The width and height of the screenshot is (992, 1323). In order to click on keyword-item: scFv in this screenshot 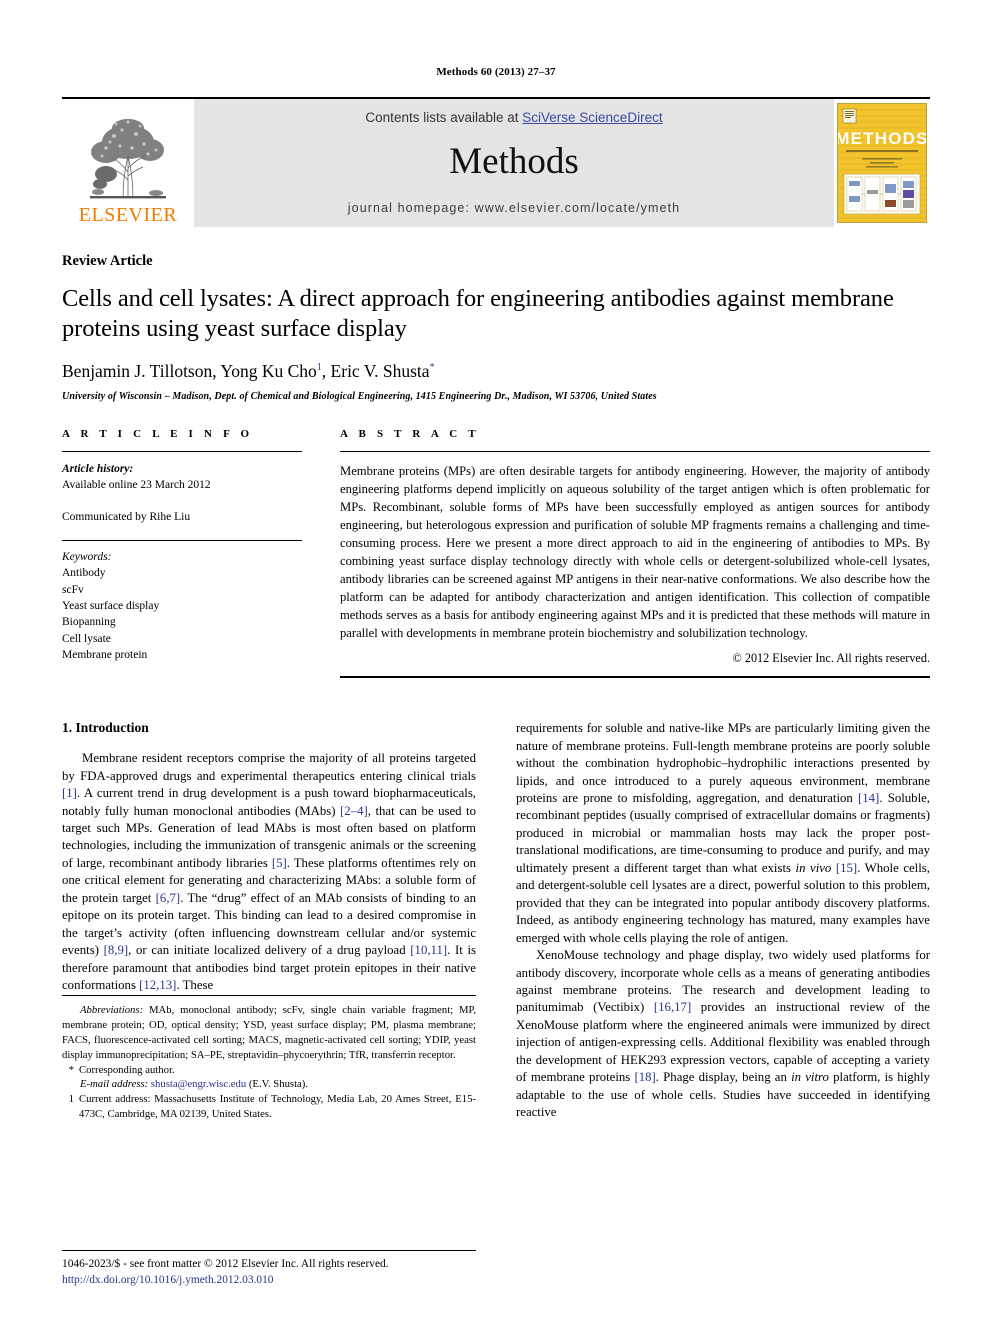, I will do `click(73, 589)`.